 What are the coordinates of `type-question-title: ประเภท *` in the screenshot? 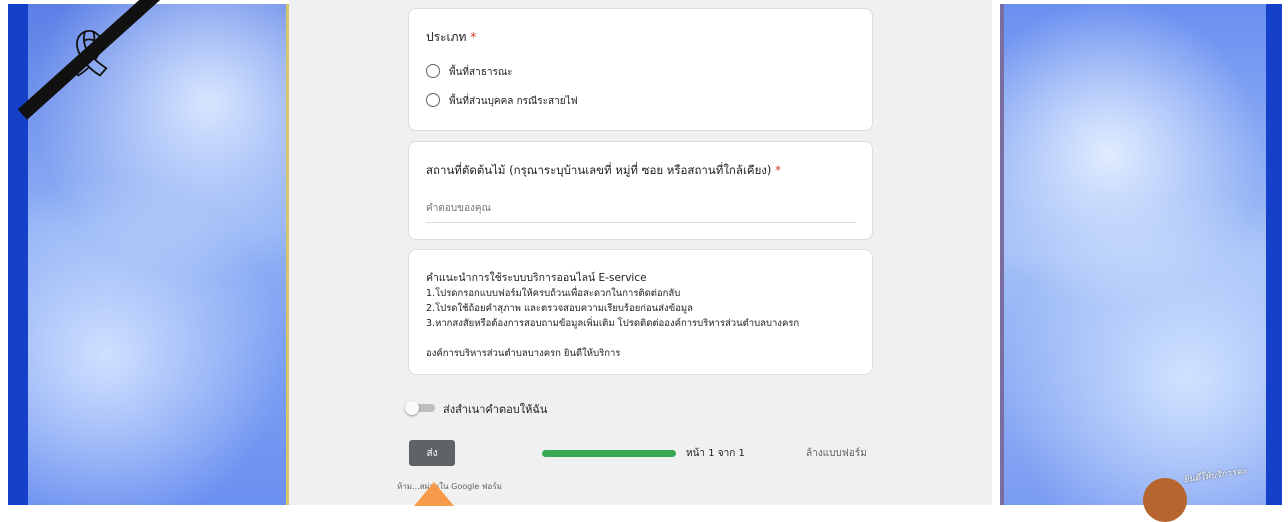 It's located at (451, 37).